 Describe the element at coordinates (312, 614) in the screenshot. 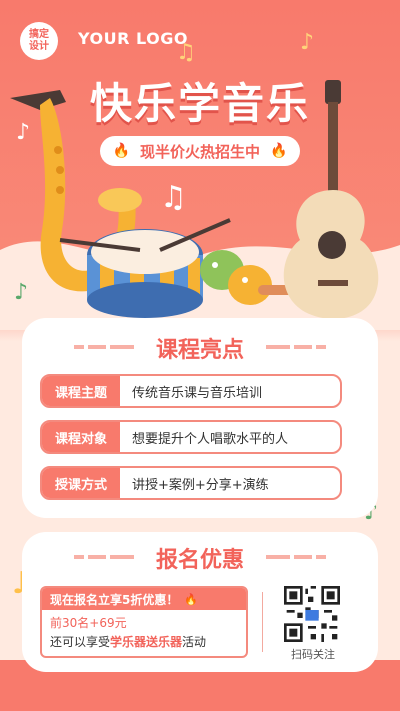

I see `qr-code` at that location.